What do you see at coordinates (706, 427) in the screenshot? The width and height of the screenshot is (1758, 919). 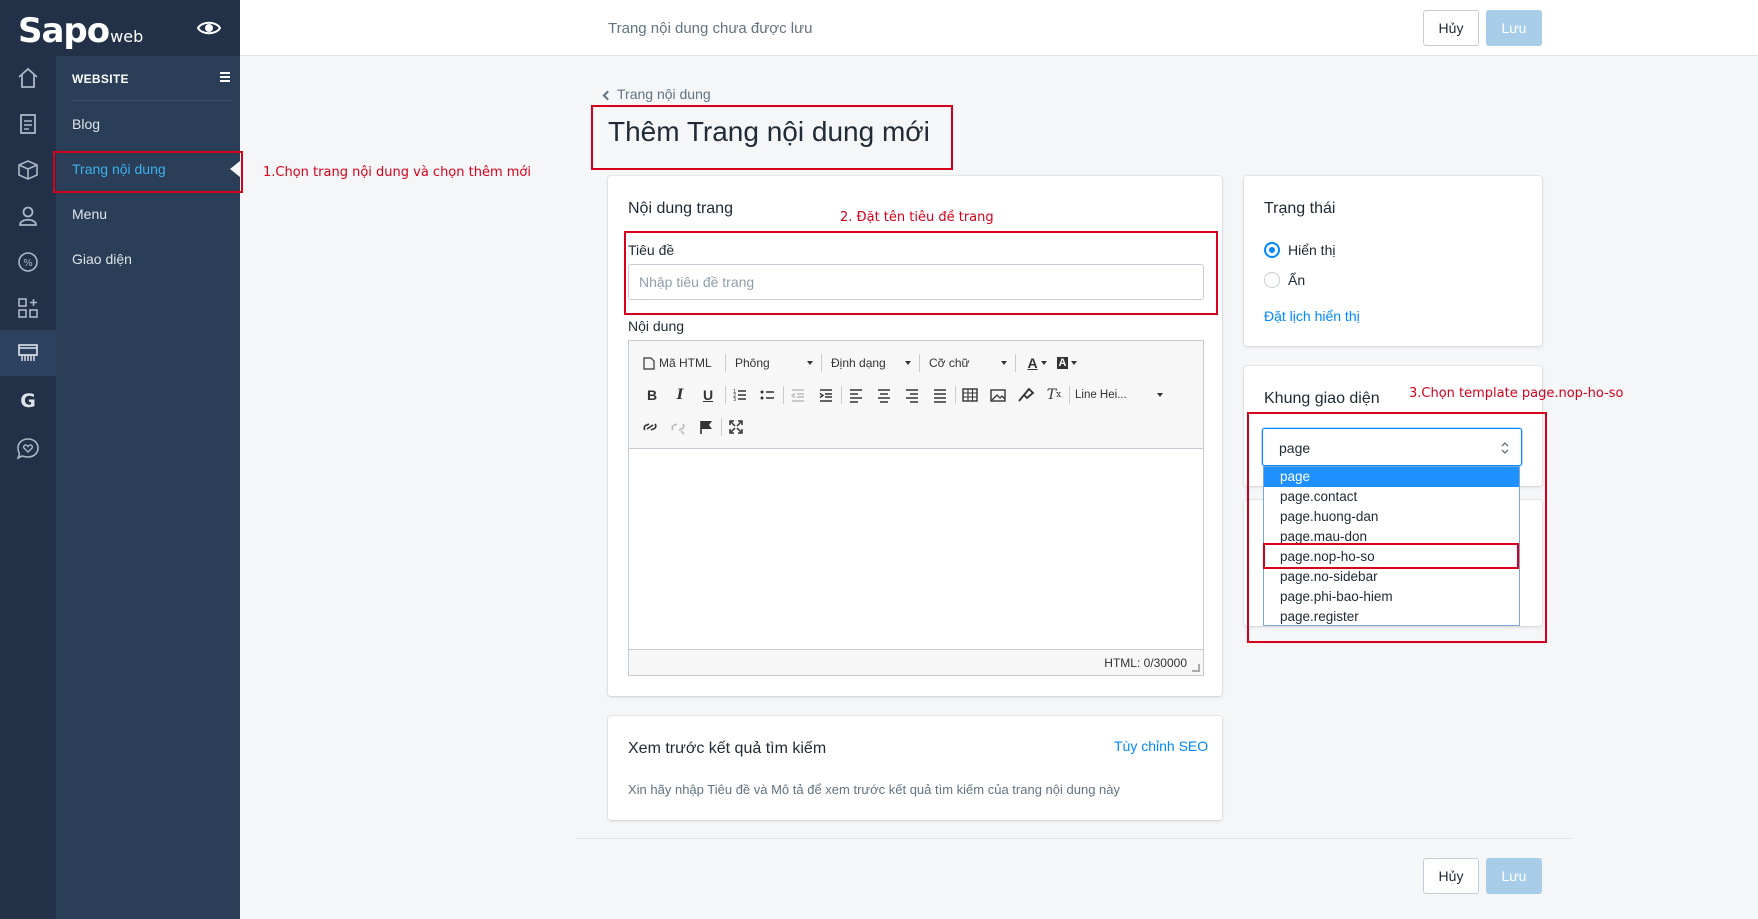 I see `anchor-flag-icon` at bounding box center [706, 427].